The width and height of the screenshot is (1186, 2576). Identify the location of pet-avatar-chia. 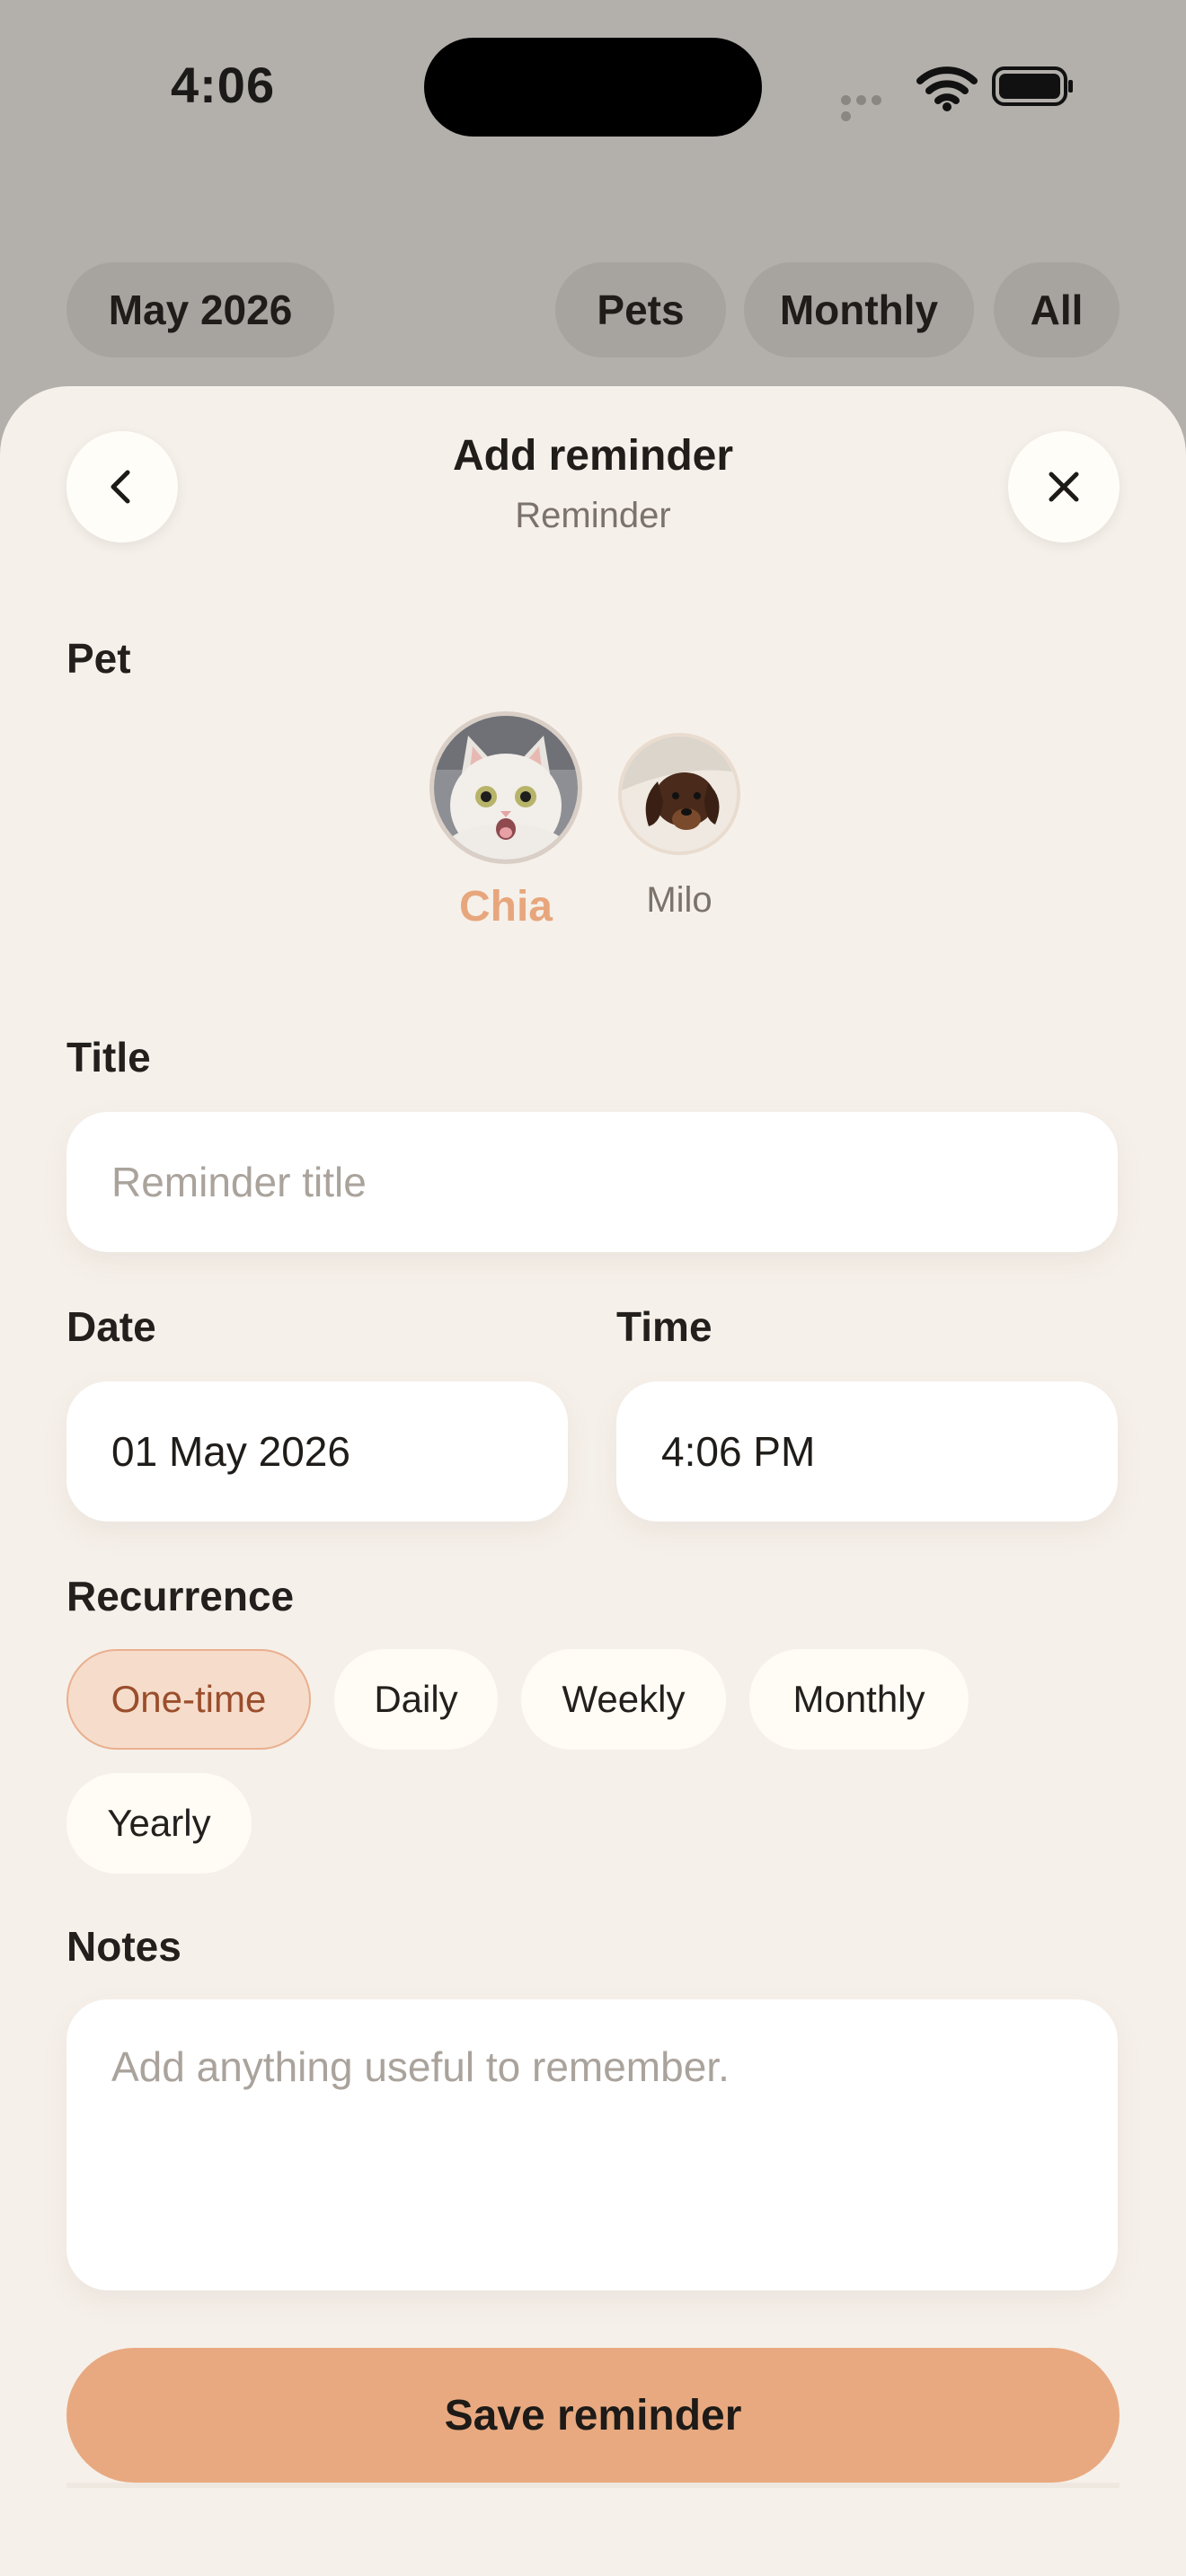
(505, 787).